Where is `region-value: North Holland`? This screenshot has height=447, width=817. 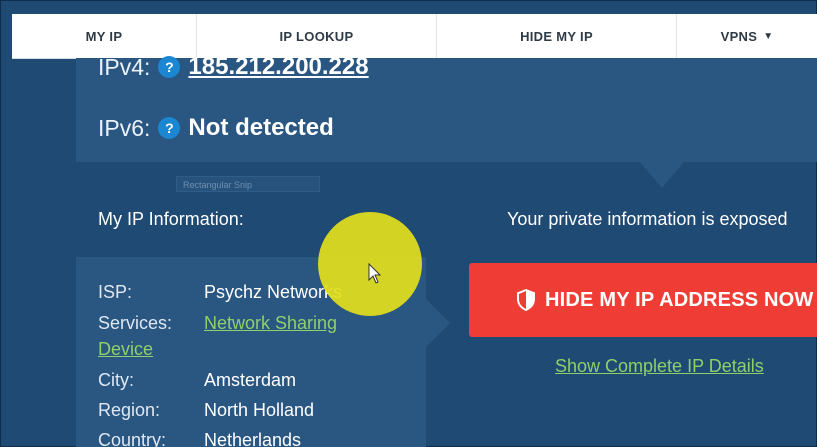
region-value: North Holland is located at coordinates (259, 410).